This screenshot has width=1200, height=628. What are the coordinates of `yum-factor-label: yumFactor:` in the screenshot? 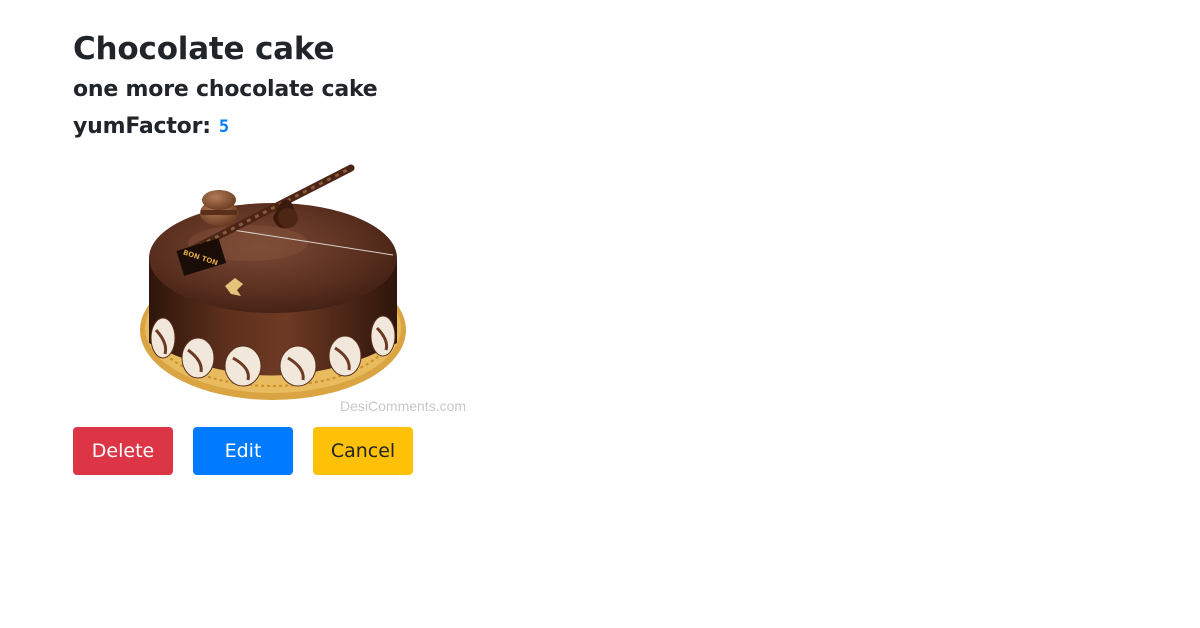 It's located at (142, 126).